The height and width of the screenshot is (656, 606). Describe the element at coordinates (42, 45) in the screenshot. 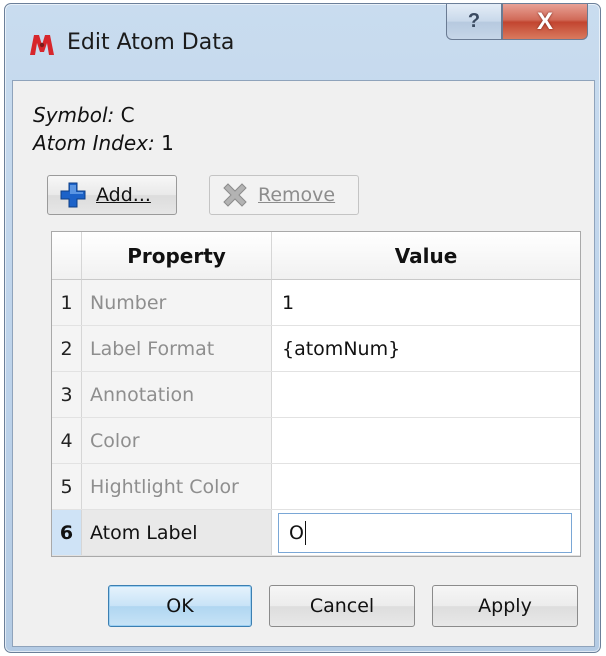

I see `molecule-app-icon` at that location.